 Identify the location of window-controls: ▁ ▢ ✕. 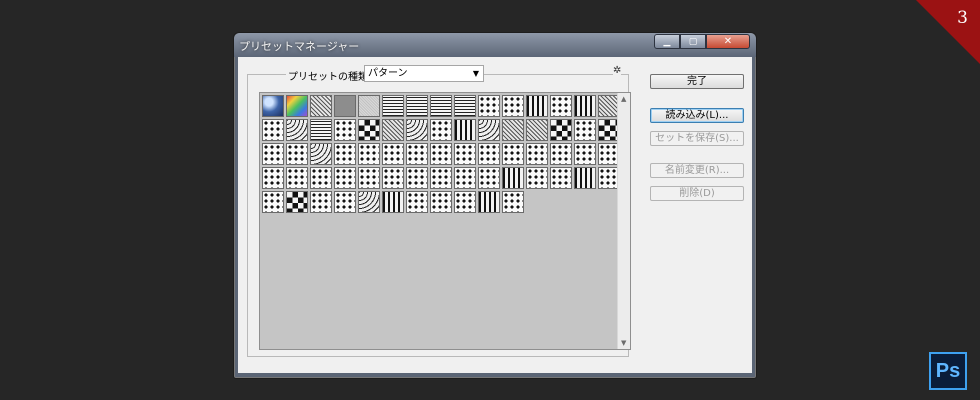
(702, 41).